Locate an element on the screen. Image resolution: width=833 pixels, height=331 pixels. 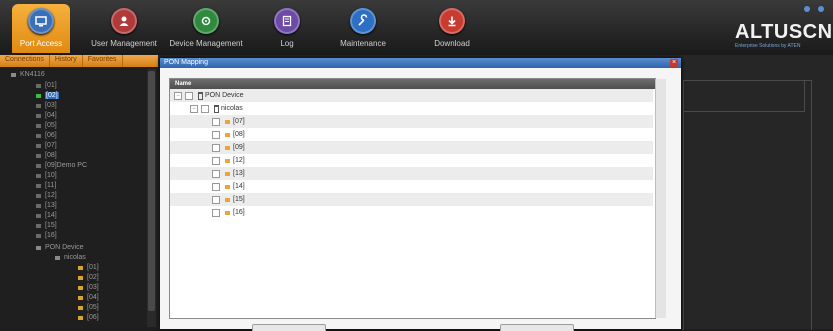
port-label: [15] is located at coordinates (51, 225).